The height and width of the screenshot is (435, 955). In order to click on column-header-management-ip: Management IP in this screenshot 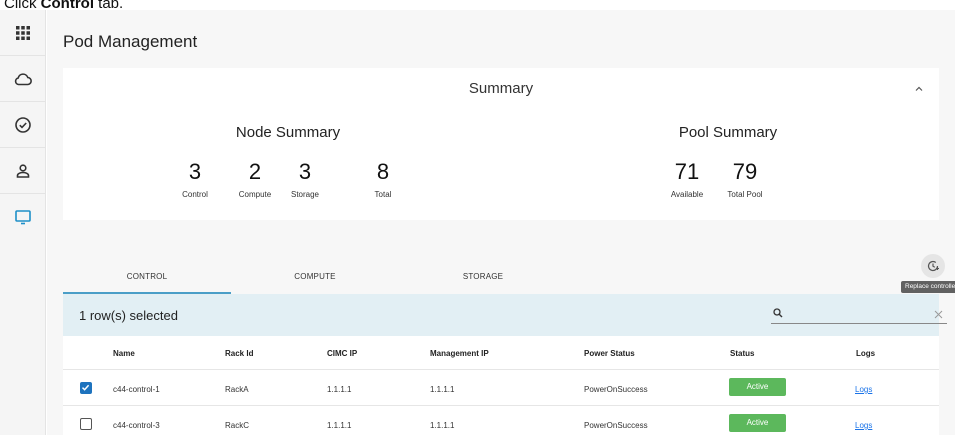, I will do `click(459, 353)`.